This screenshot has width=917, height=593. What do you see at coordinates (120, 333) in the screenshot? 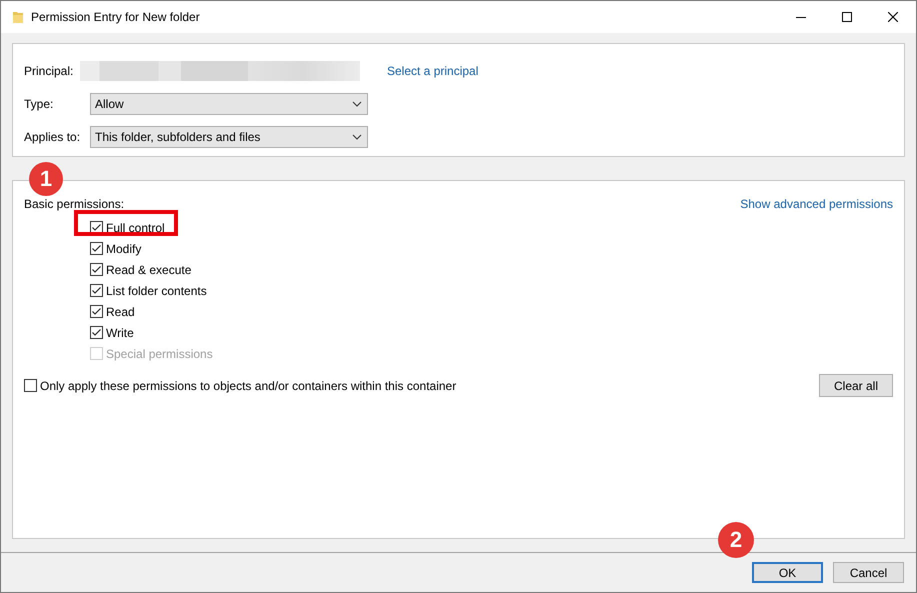
I see `checkbox-label: Write` at bounding box center [120, 333].